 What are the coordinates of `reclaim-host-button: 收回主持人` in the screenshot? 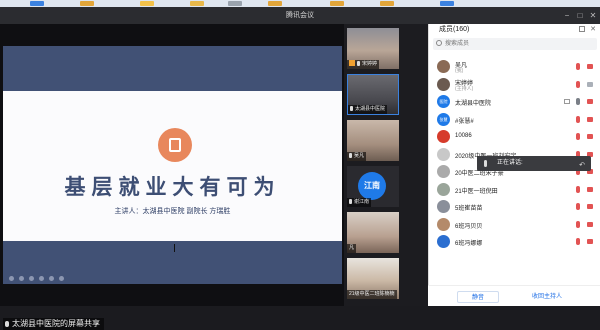 It's located at (547, 297).